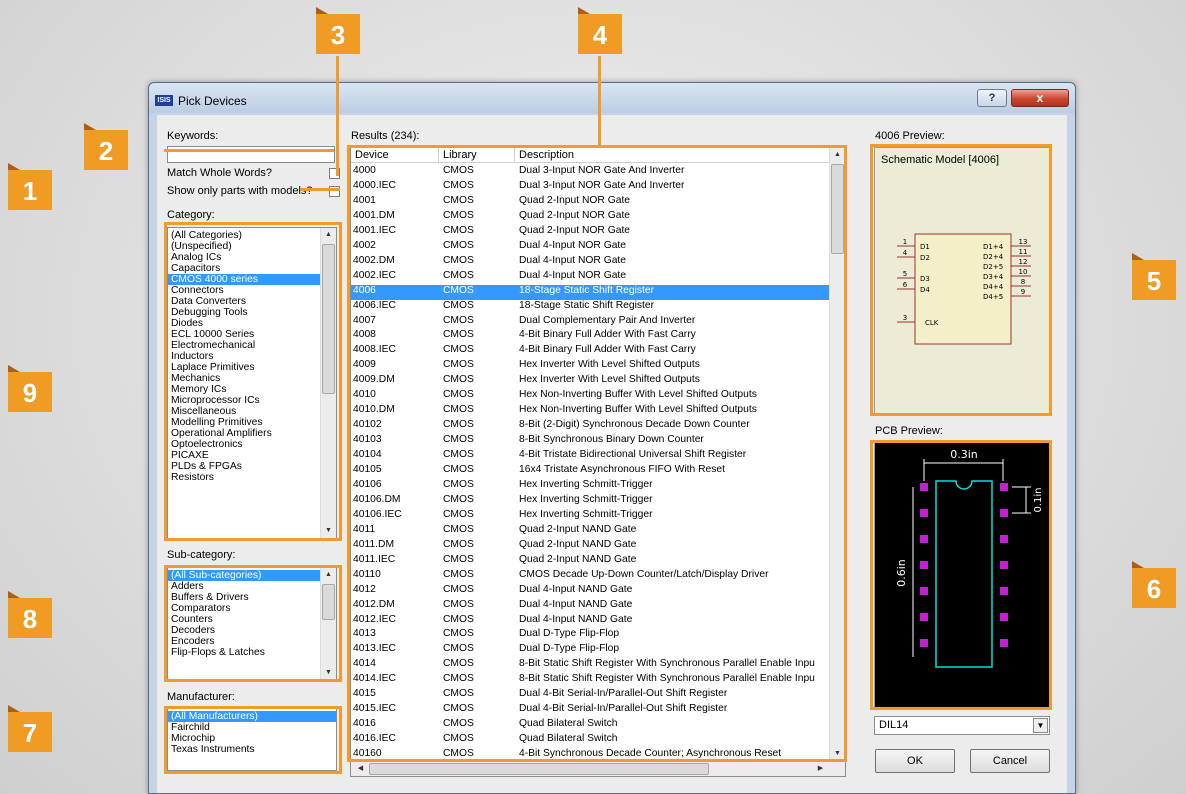 The width and height of the screenshot is (1186, 794). What do you see at coordinates (106, 146) in the screenshot?
I see `callout-2: 2` at bounding box center [106, 146].